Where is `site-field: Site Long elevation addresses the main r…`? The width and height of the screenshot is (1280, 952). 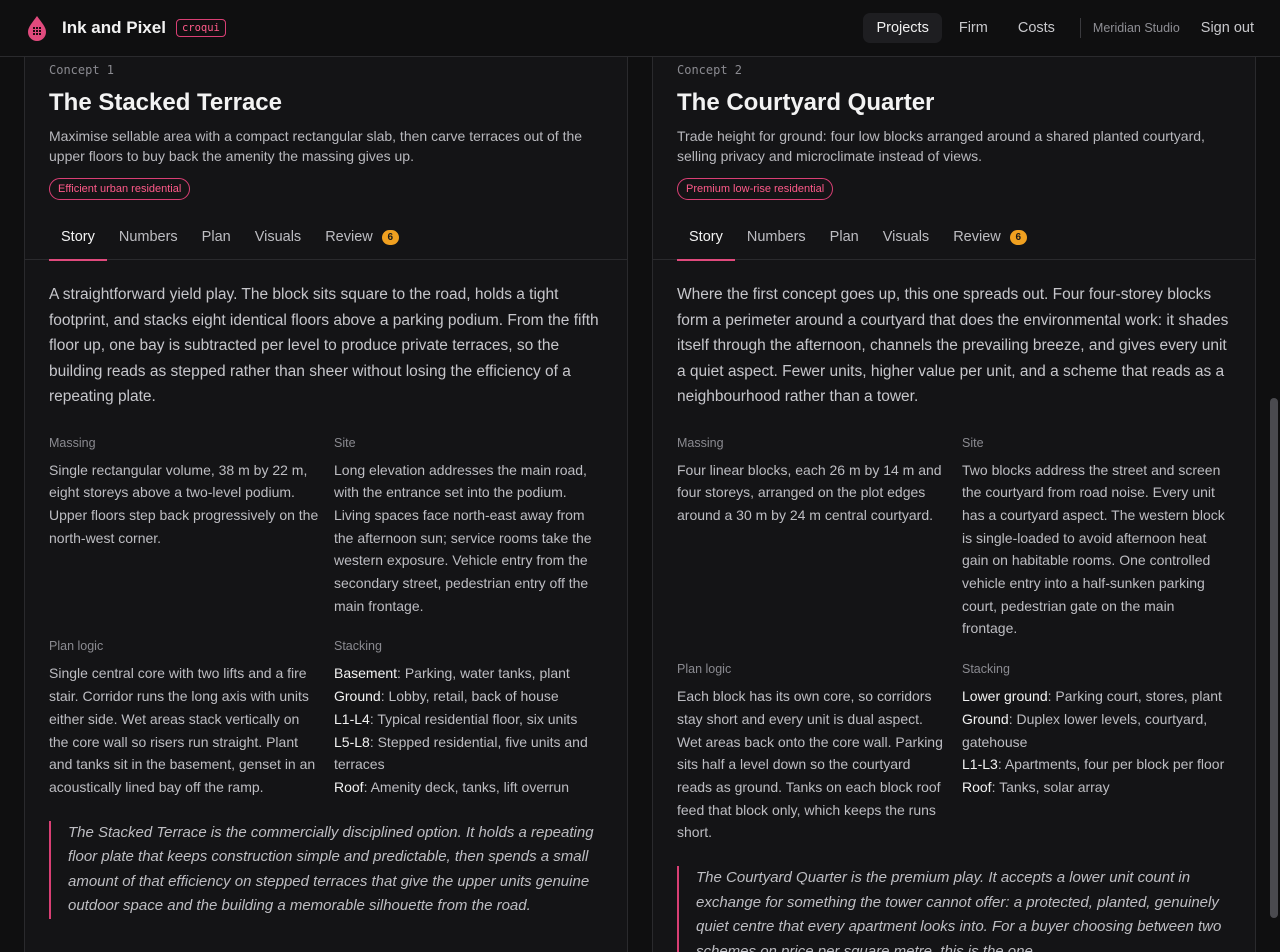
site-field: Site Long elevation addresses the main r… is located at coordinates (469, 527).